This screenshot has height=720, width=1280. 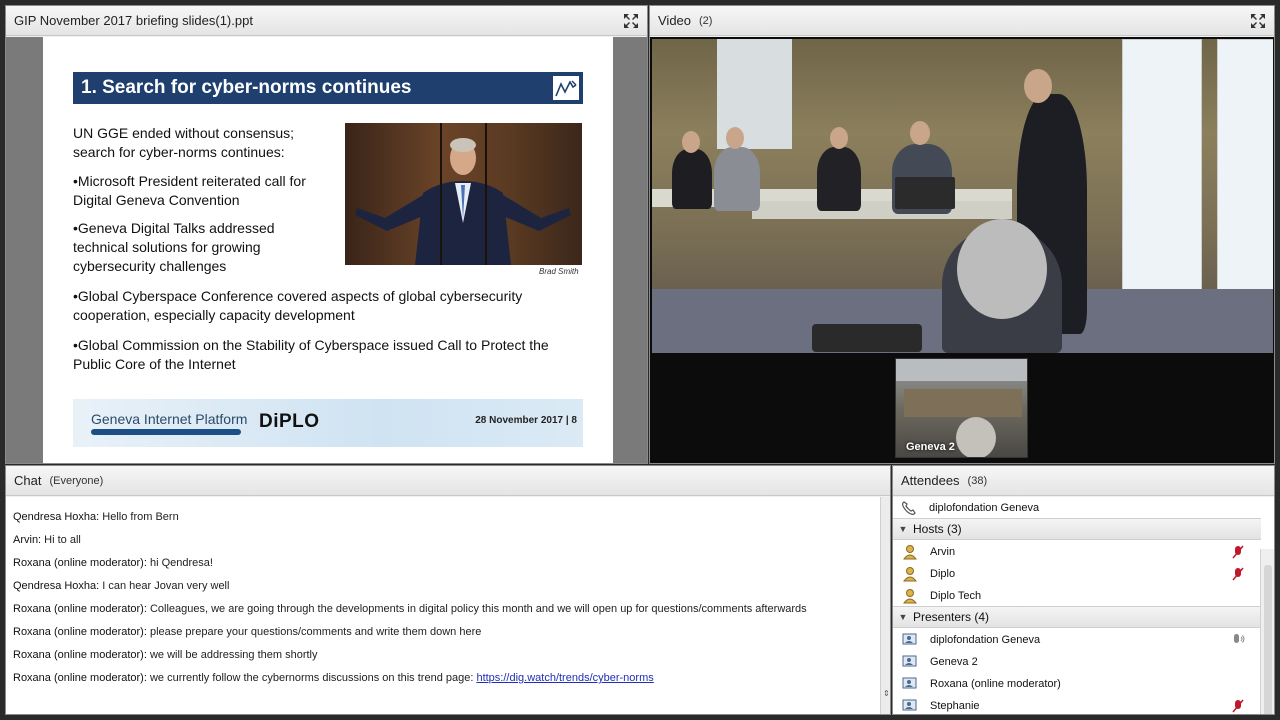 What do you see at coordinates (174, 228) in the screenshot?
I see `slide-line: •Geneva Digital Talks addressed` at bounding box center [174, 228].